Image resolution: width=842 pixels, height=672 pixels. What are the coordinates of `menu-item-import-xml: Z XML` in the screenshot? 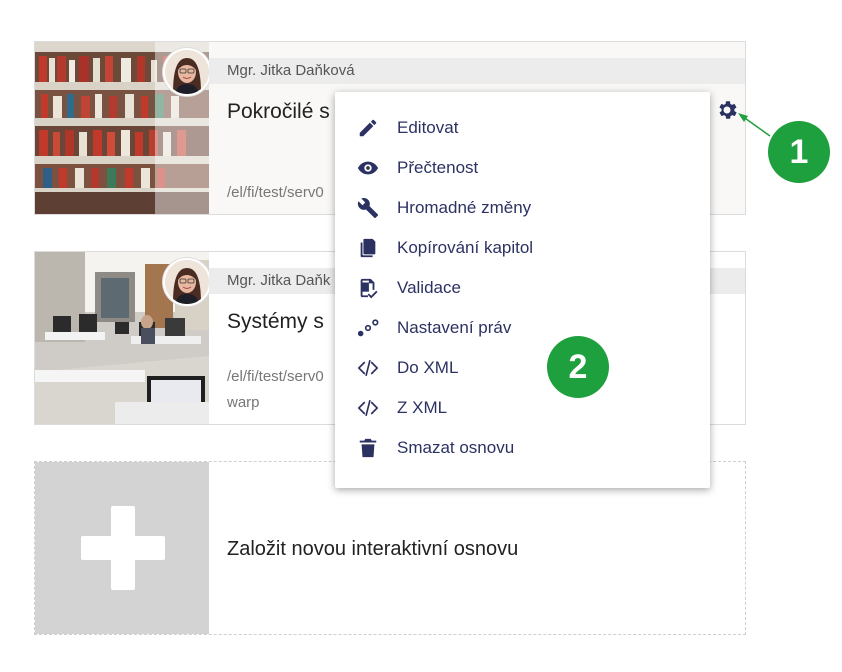 It's located at (522, 408).